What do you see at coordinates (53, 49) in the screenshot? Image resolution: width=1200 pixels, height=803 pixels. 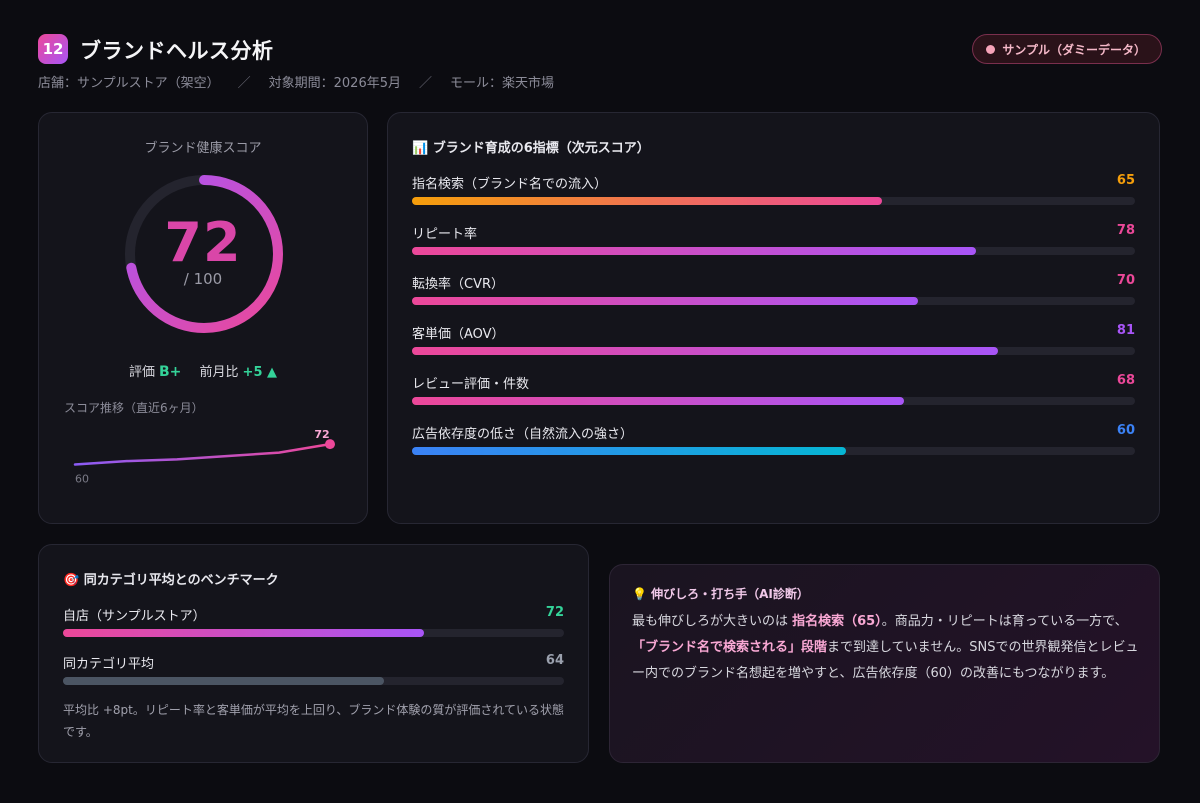 I see `page-number-badge: 12` at bounding box center [53, 49].